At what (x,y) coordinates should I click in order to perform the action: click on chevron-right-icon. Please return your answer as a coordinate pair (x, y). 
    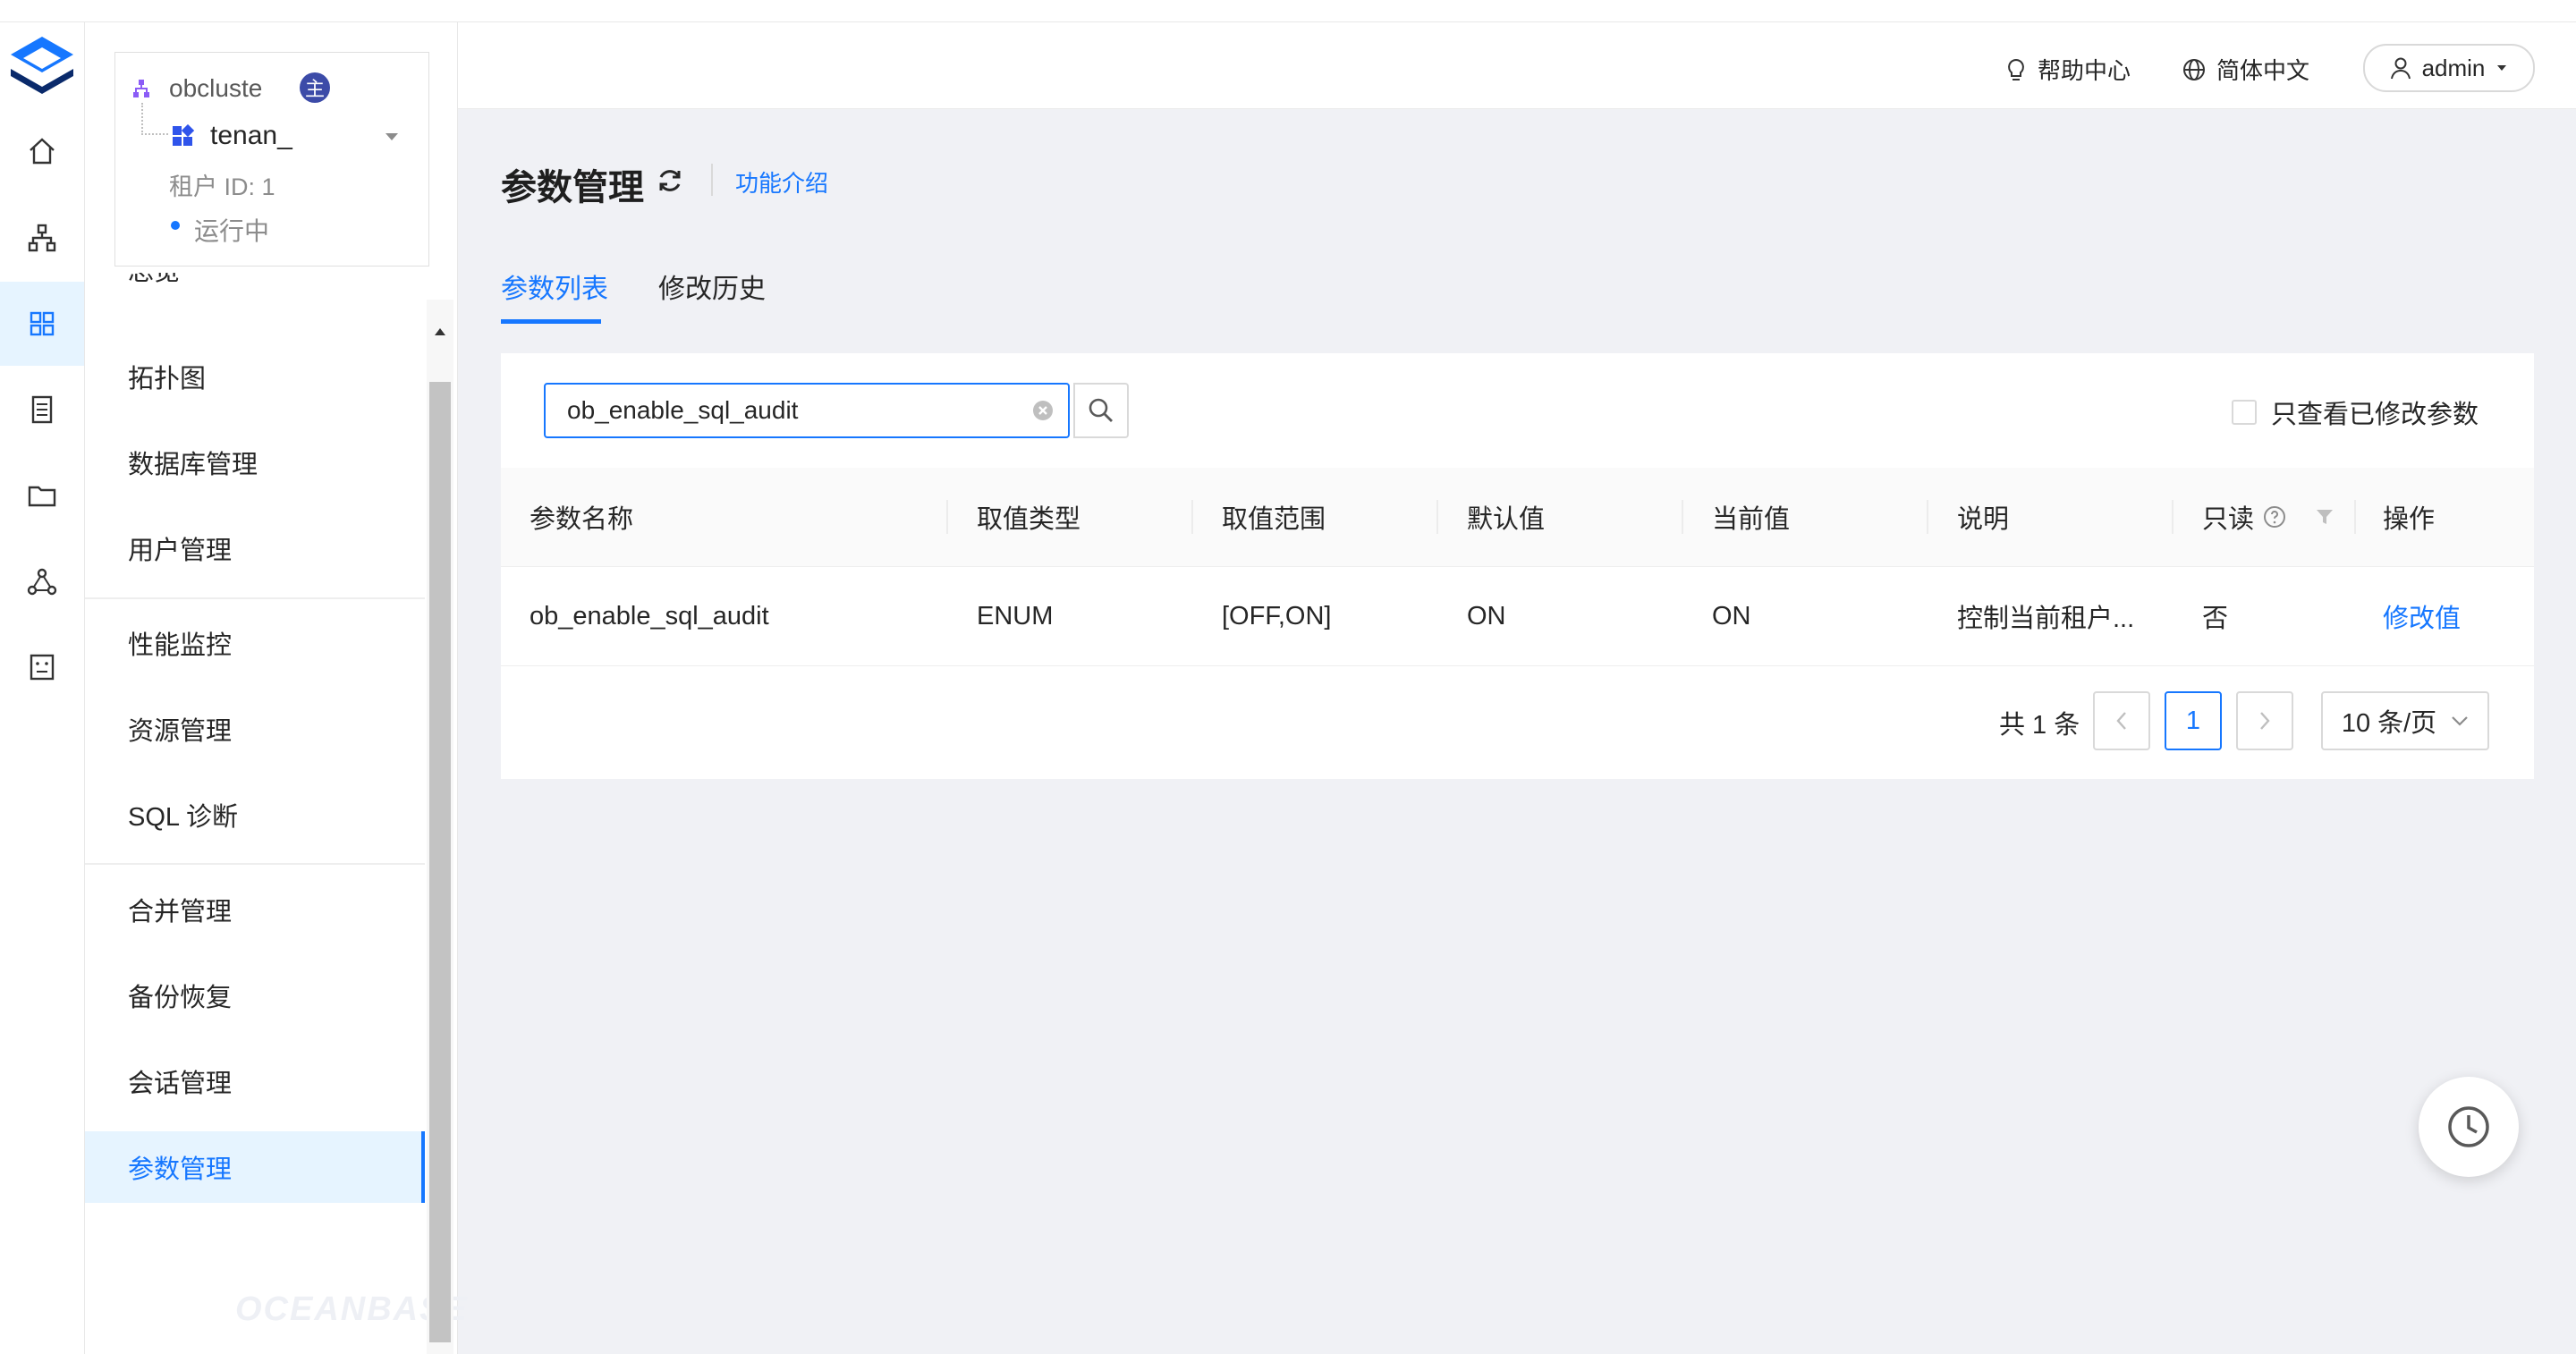
    Looking at the image, I should click on (2265, 721).